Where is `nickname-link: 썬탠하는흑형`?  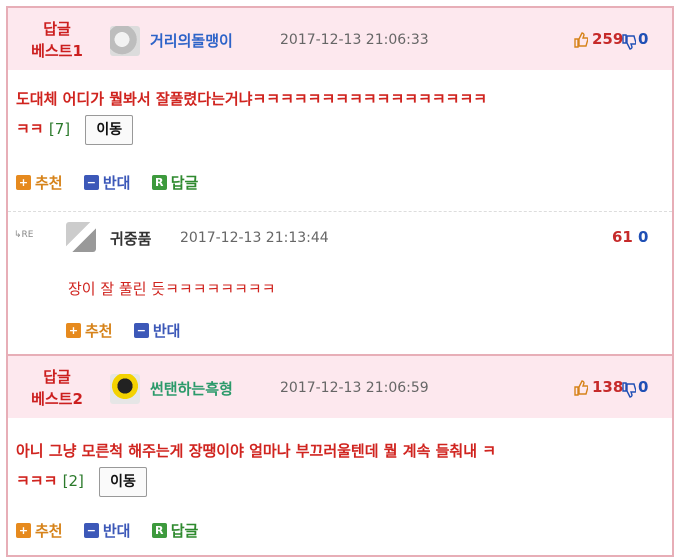
nickname-link: 썬탠하는흑형 is located at coordinates (191, 388).